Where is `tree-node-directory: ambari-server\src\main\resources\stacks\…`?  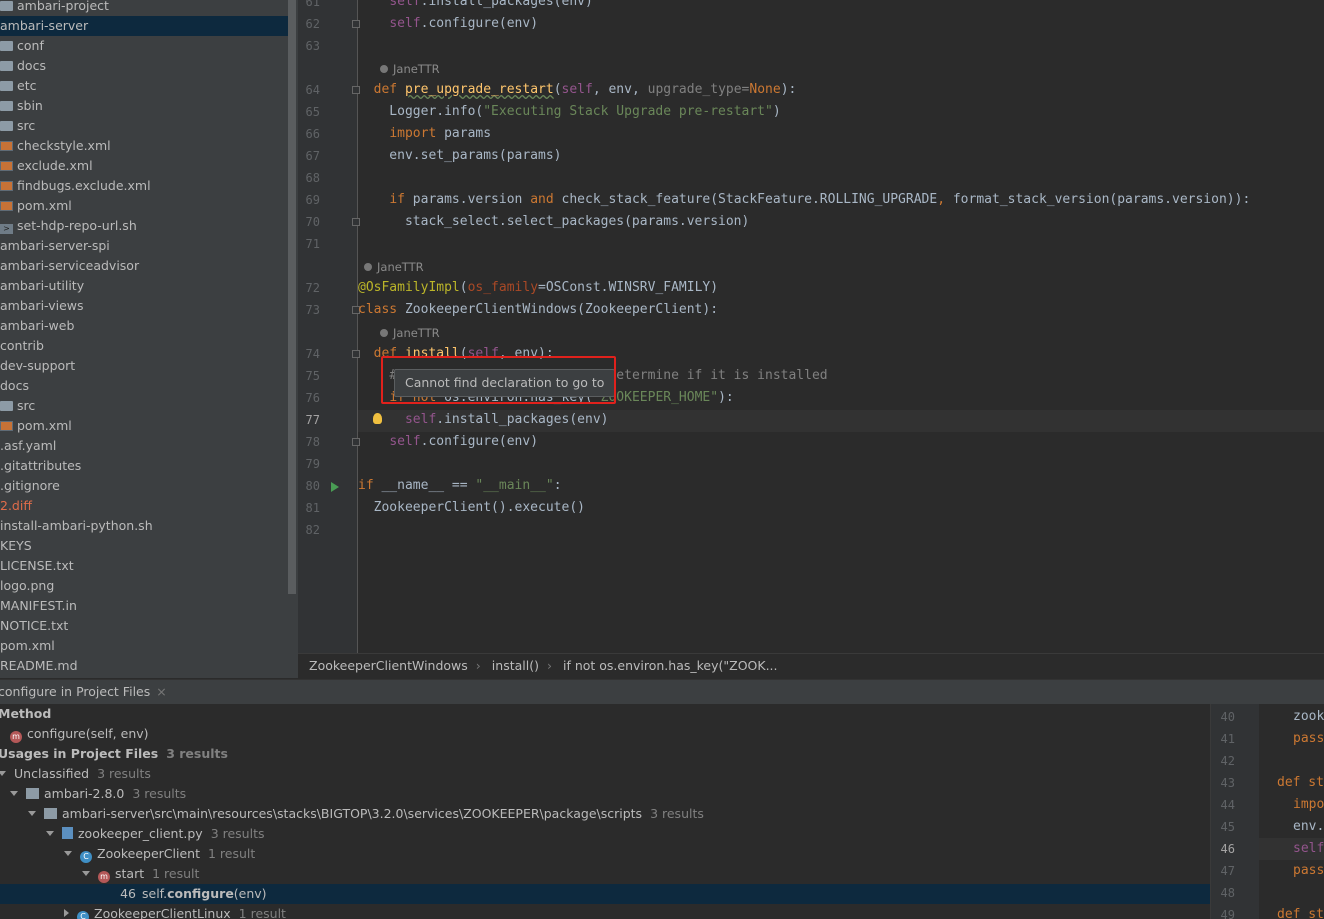 tree-node-directory: ambari-server\src\main\resources\stacks\… is located at coordinates (366, 814).